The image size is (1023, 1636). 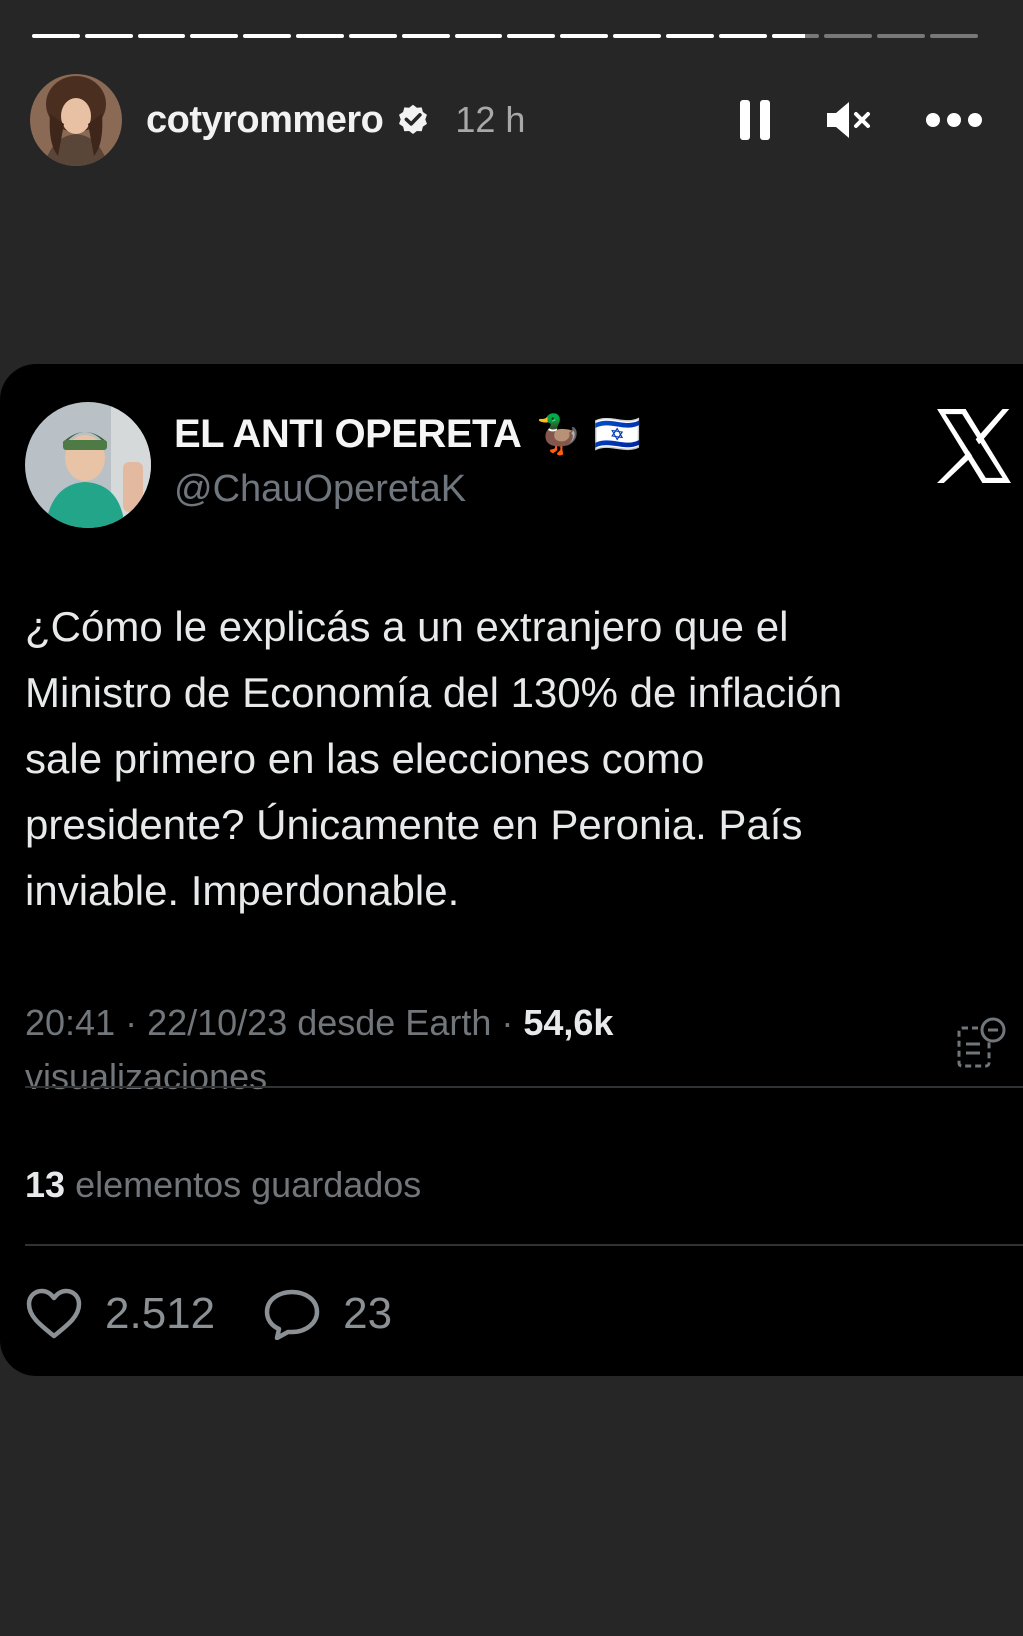 I want to click on tweet-actions: 2.512 23, so click(x=208, y=1314).